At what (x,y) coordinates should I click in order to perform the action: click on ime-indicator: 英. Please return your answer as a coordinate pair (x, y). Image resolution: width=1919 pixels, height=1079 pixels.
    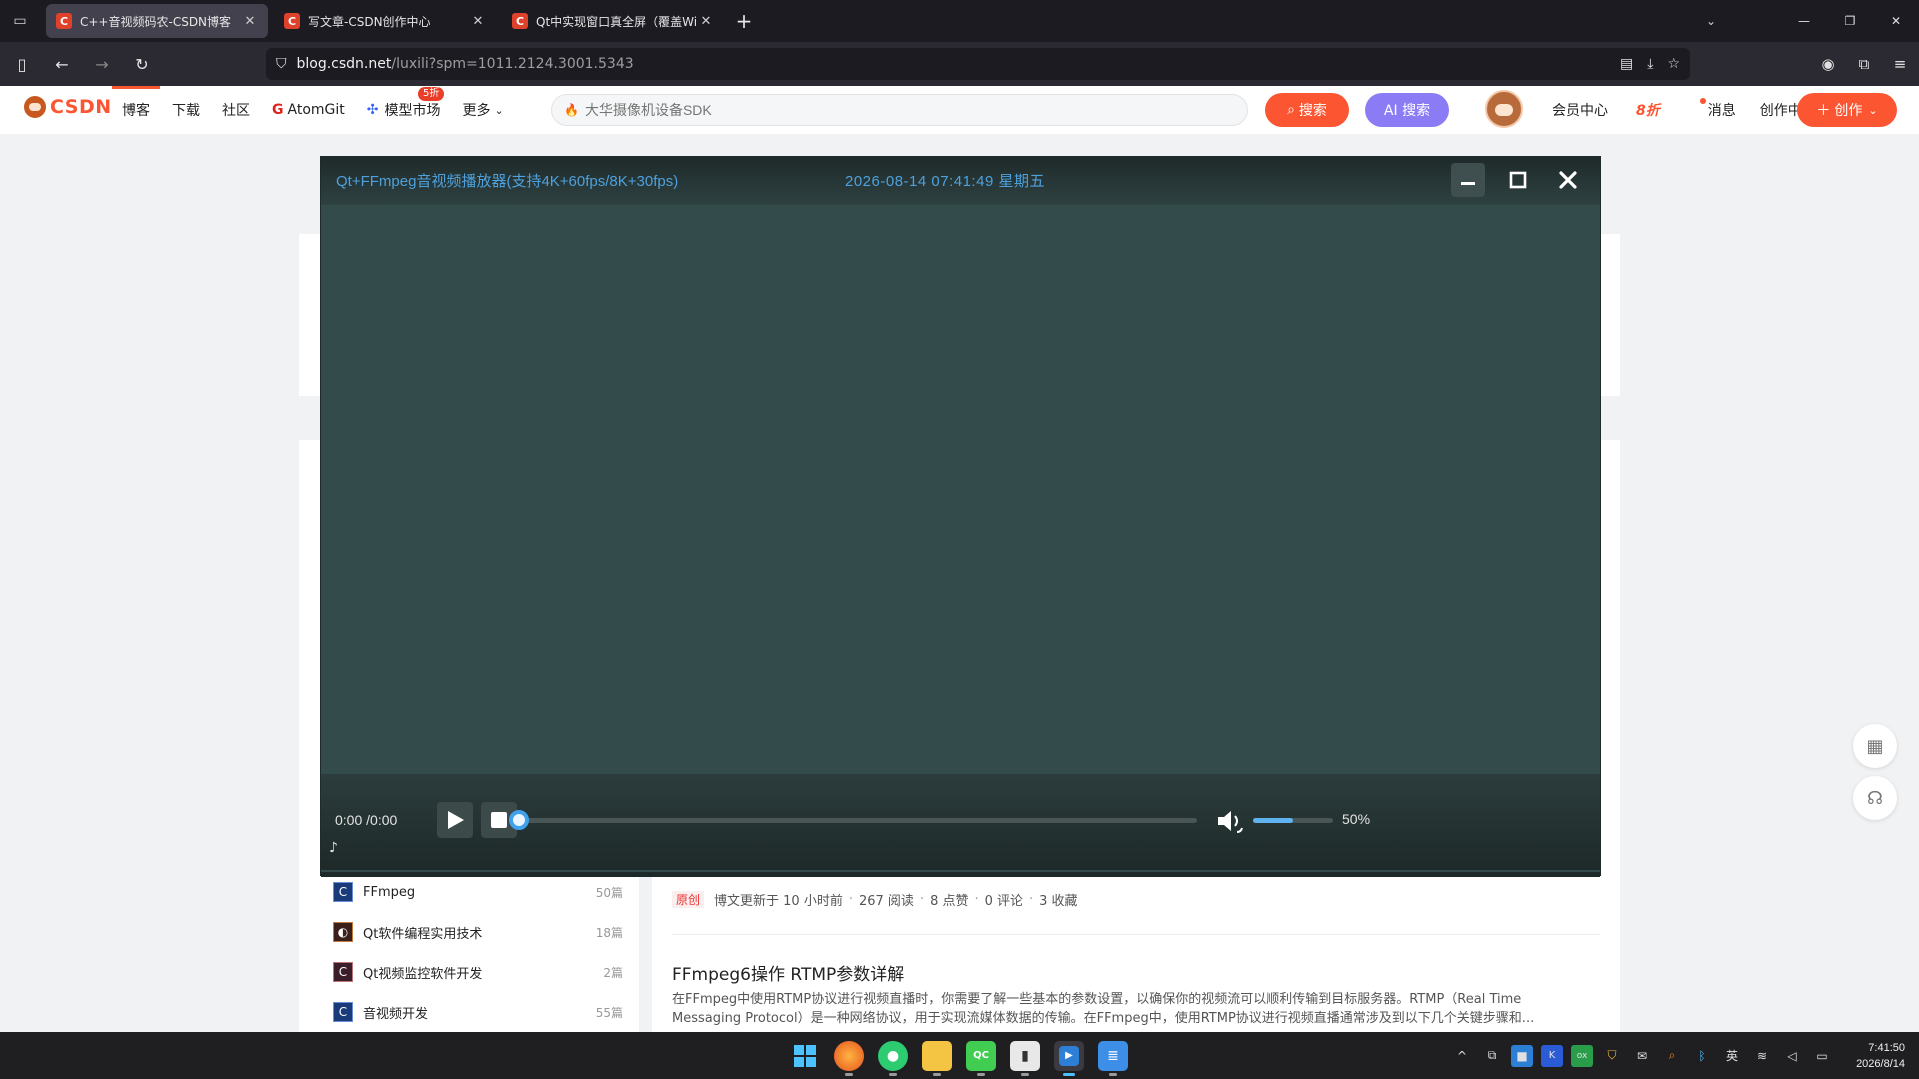
    Looking at the image, I should click on (1732, 1056).